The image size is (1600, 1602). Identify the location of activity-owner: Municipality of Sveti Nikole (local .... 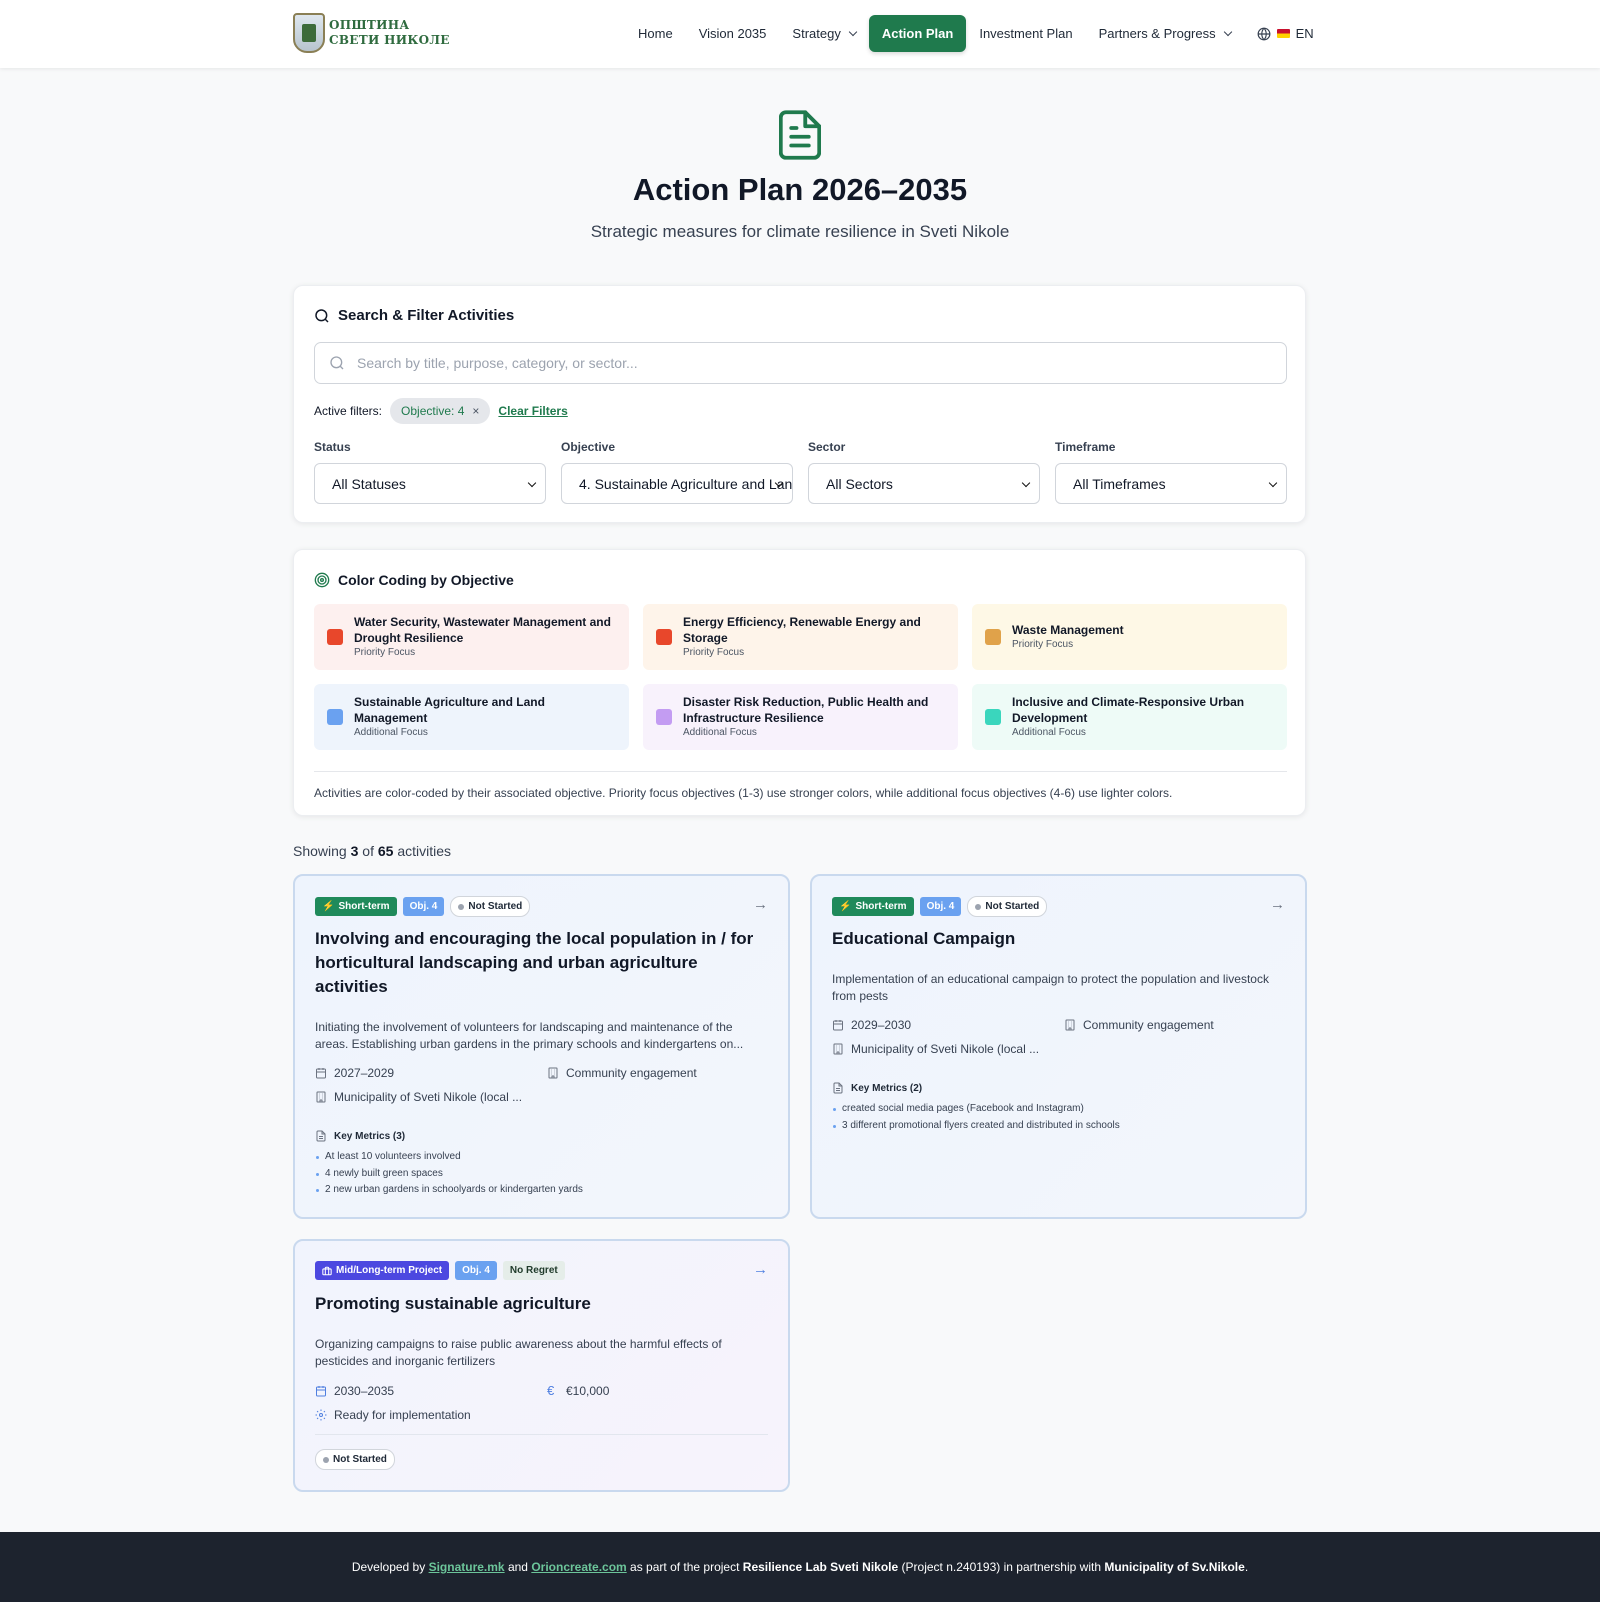
(431, 1097).